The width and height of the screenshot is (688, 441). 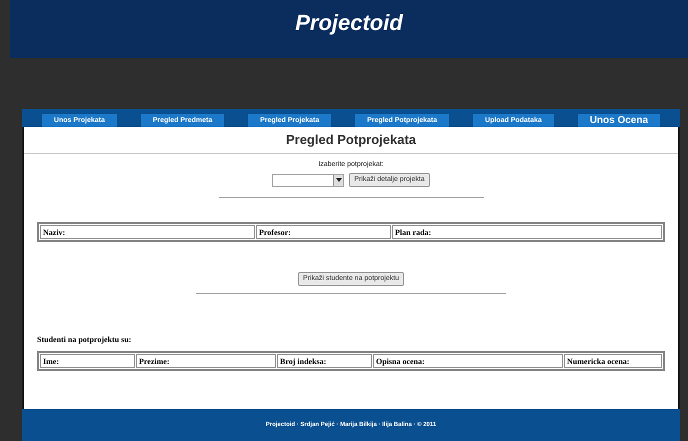 I want to click on table-cell: Prezime:, so click(x=206, y=361).